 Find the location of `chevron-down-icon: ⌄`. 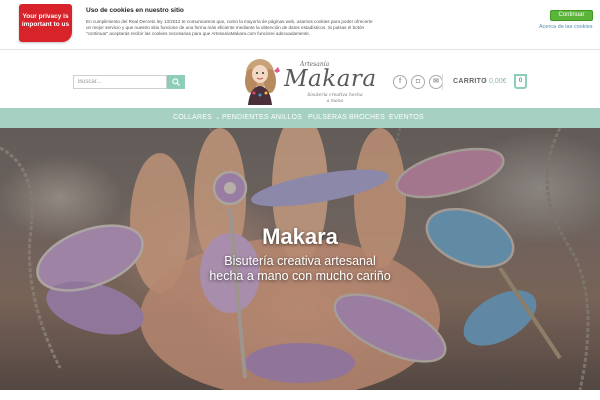

chevron-down-icon: ⌄ is located at coordinates (218, 118).